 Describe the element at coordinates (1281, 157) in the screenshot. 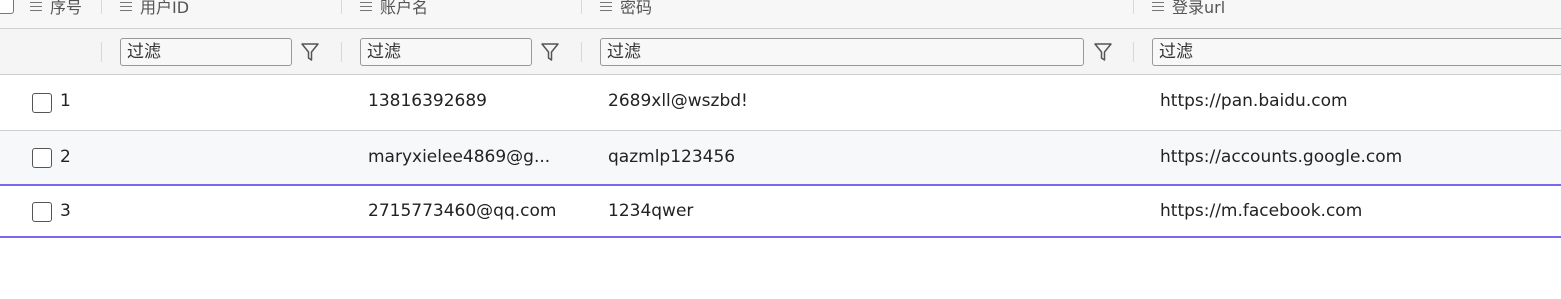

I see `cell-login-url: https://accounts.google.com` at that location.